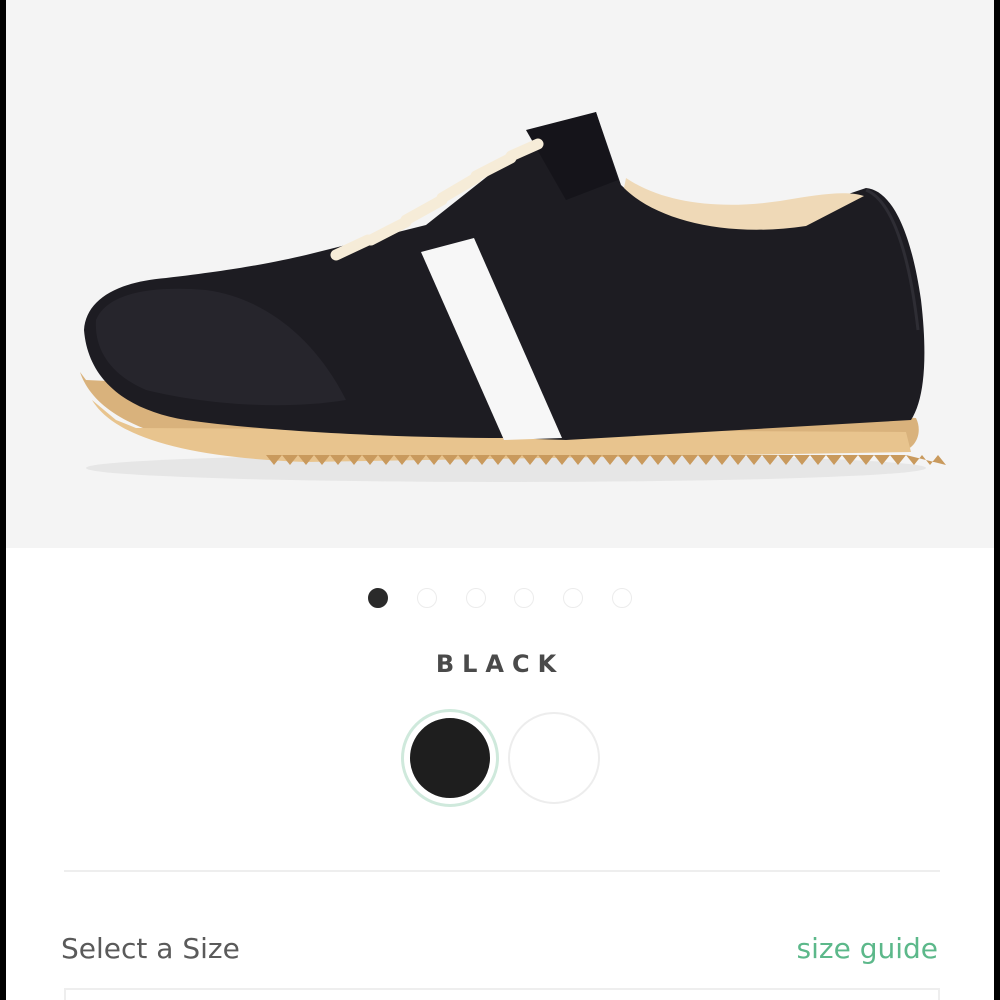 The height and width of the screenshot is (1000, 1000). Describe the element at coordinates (150, 948) in the screenshot. I see `select-size-label: Select a Size` at that location.